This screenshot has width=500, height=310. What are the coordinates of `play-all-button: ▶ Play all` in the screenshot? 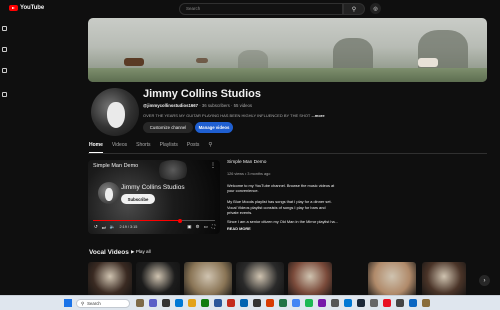 It's located at (141, 252).